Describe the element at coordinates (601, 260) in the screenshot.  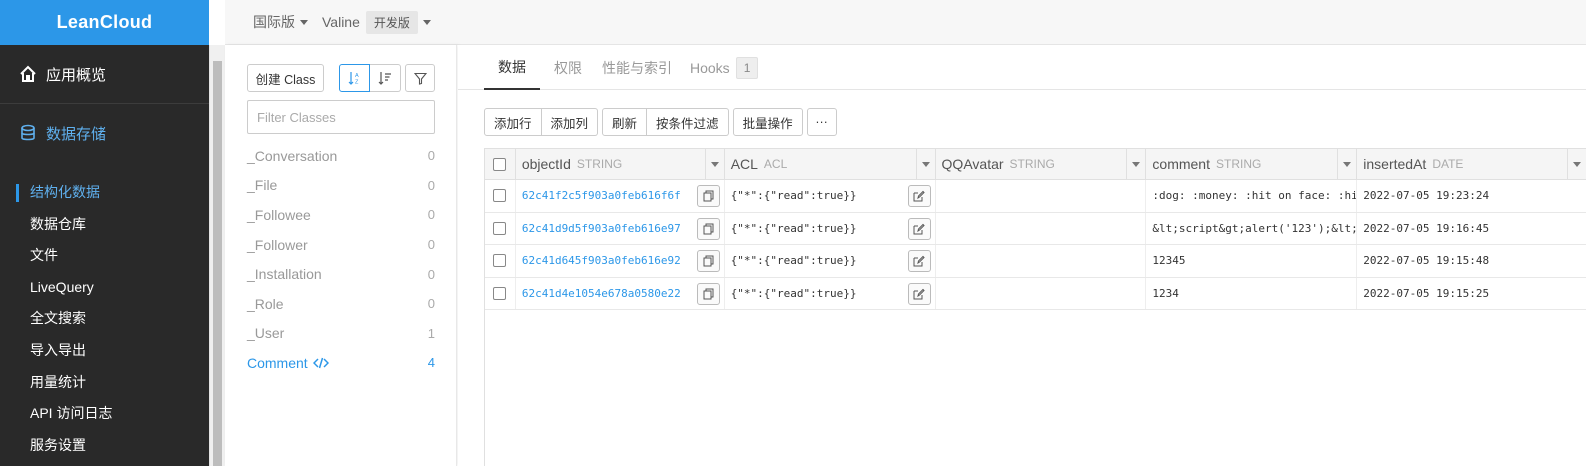
I see `object-id: 62c41d645f903a0feb616e92` at that location.